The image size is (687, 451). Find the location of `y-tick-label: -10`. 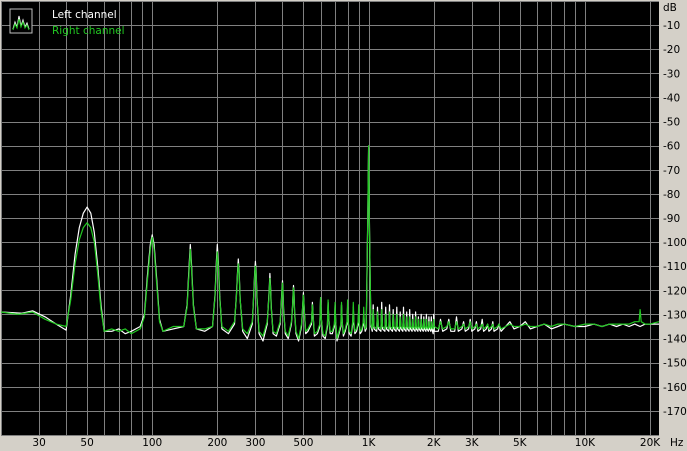

y-tick-label: -10 is located at coordinates (671, 26).